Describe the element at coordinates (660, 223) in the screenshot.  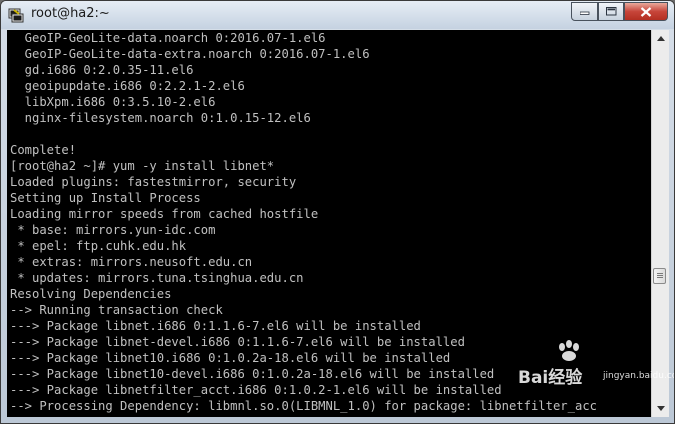
I see `vertical-scrollbar` at that location.